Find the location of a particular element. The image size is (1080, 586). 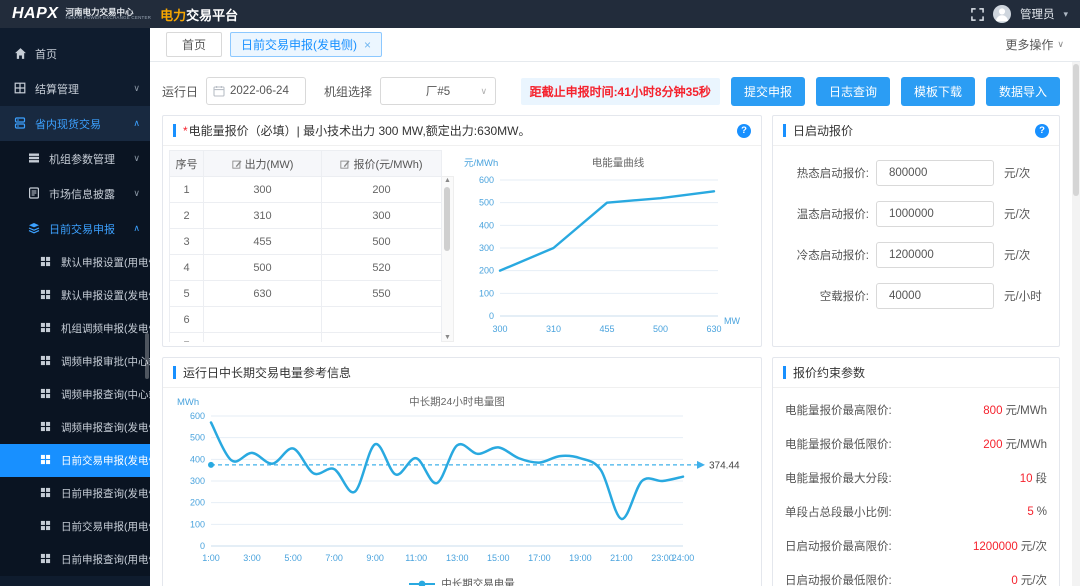

sidebar-item: 结算管理 ∨ is located at coordinates (75, 88).